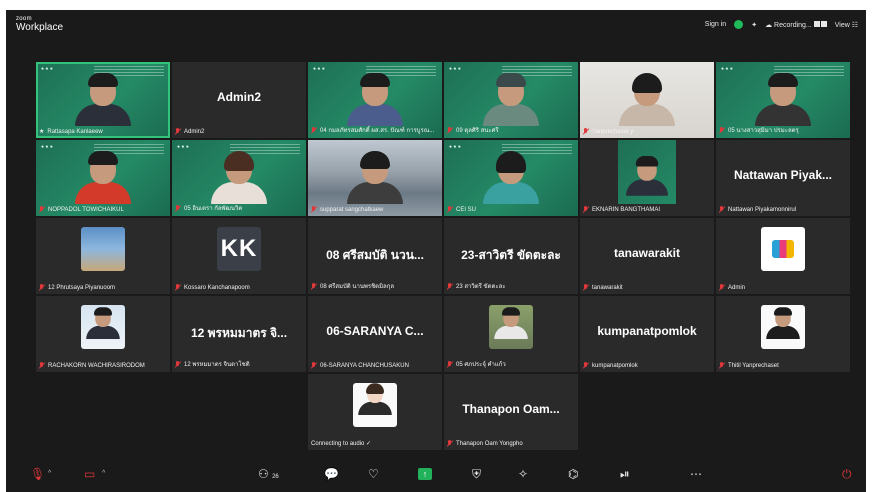 The height and width of the screenshot is (492, 872). Describe the element at coordinates (268, 475) in the screenshot. I see `participants-button: ⚇ 26` at that location.